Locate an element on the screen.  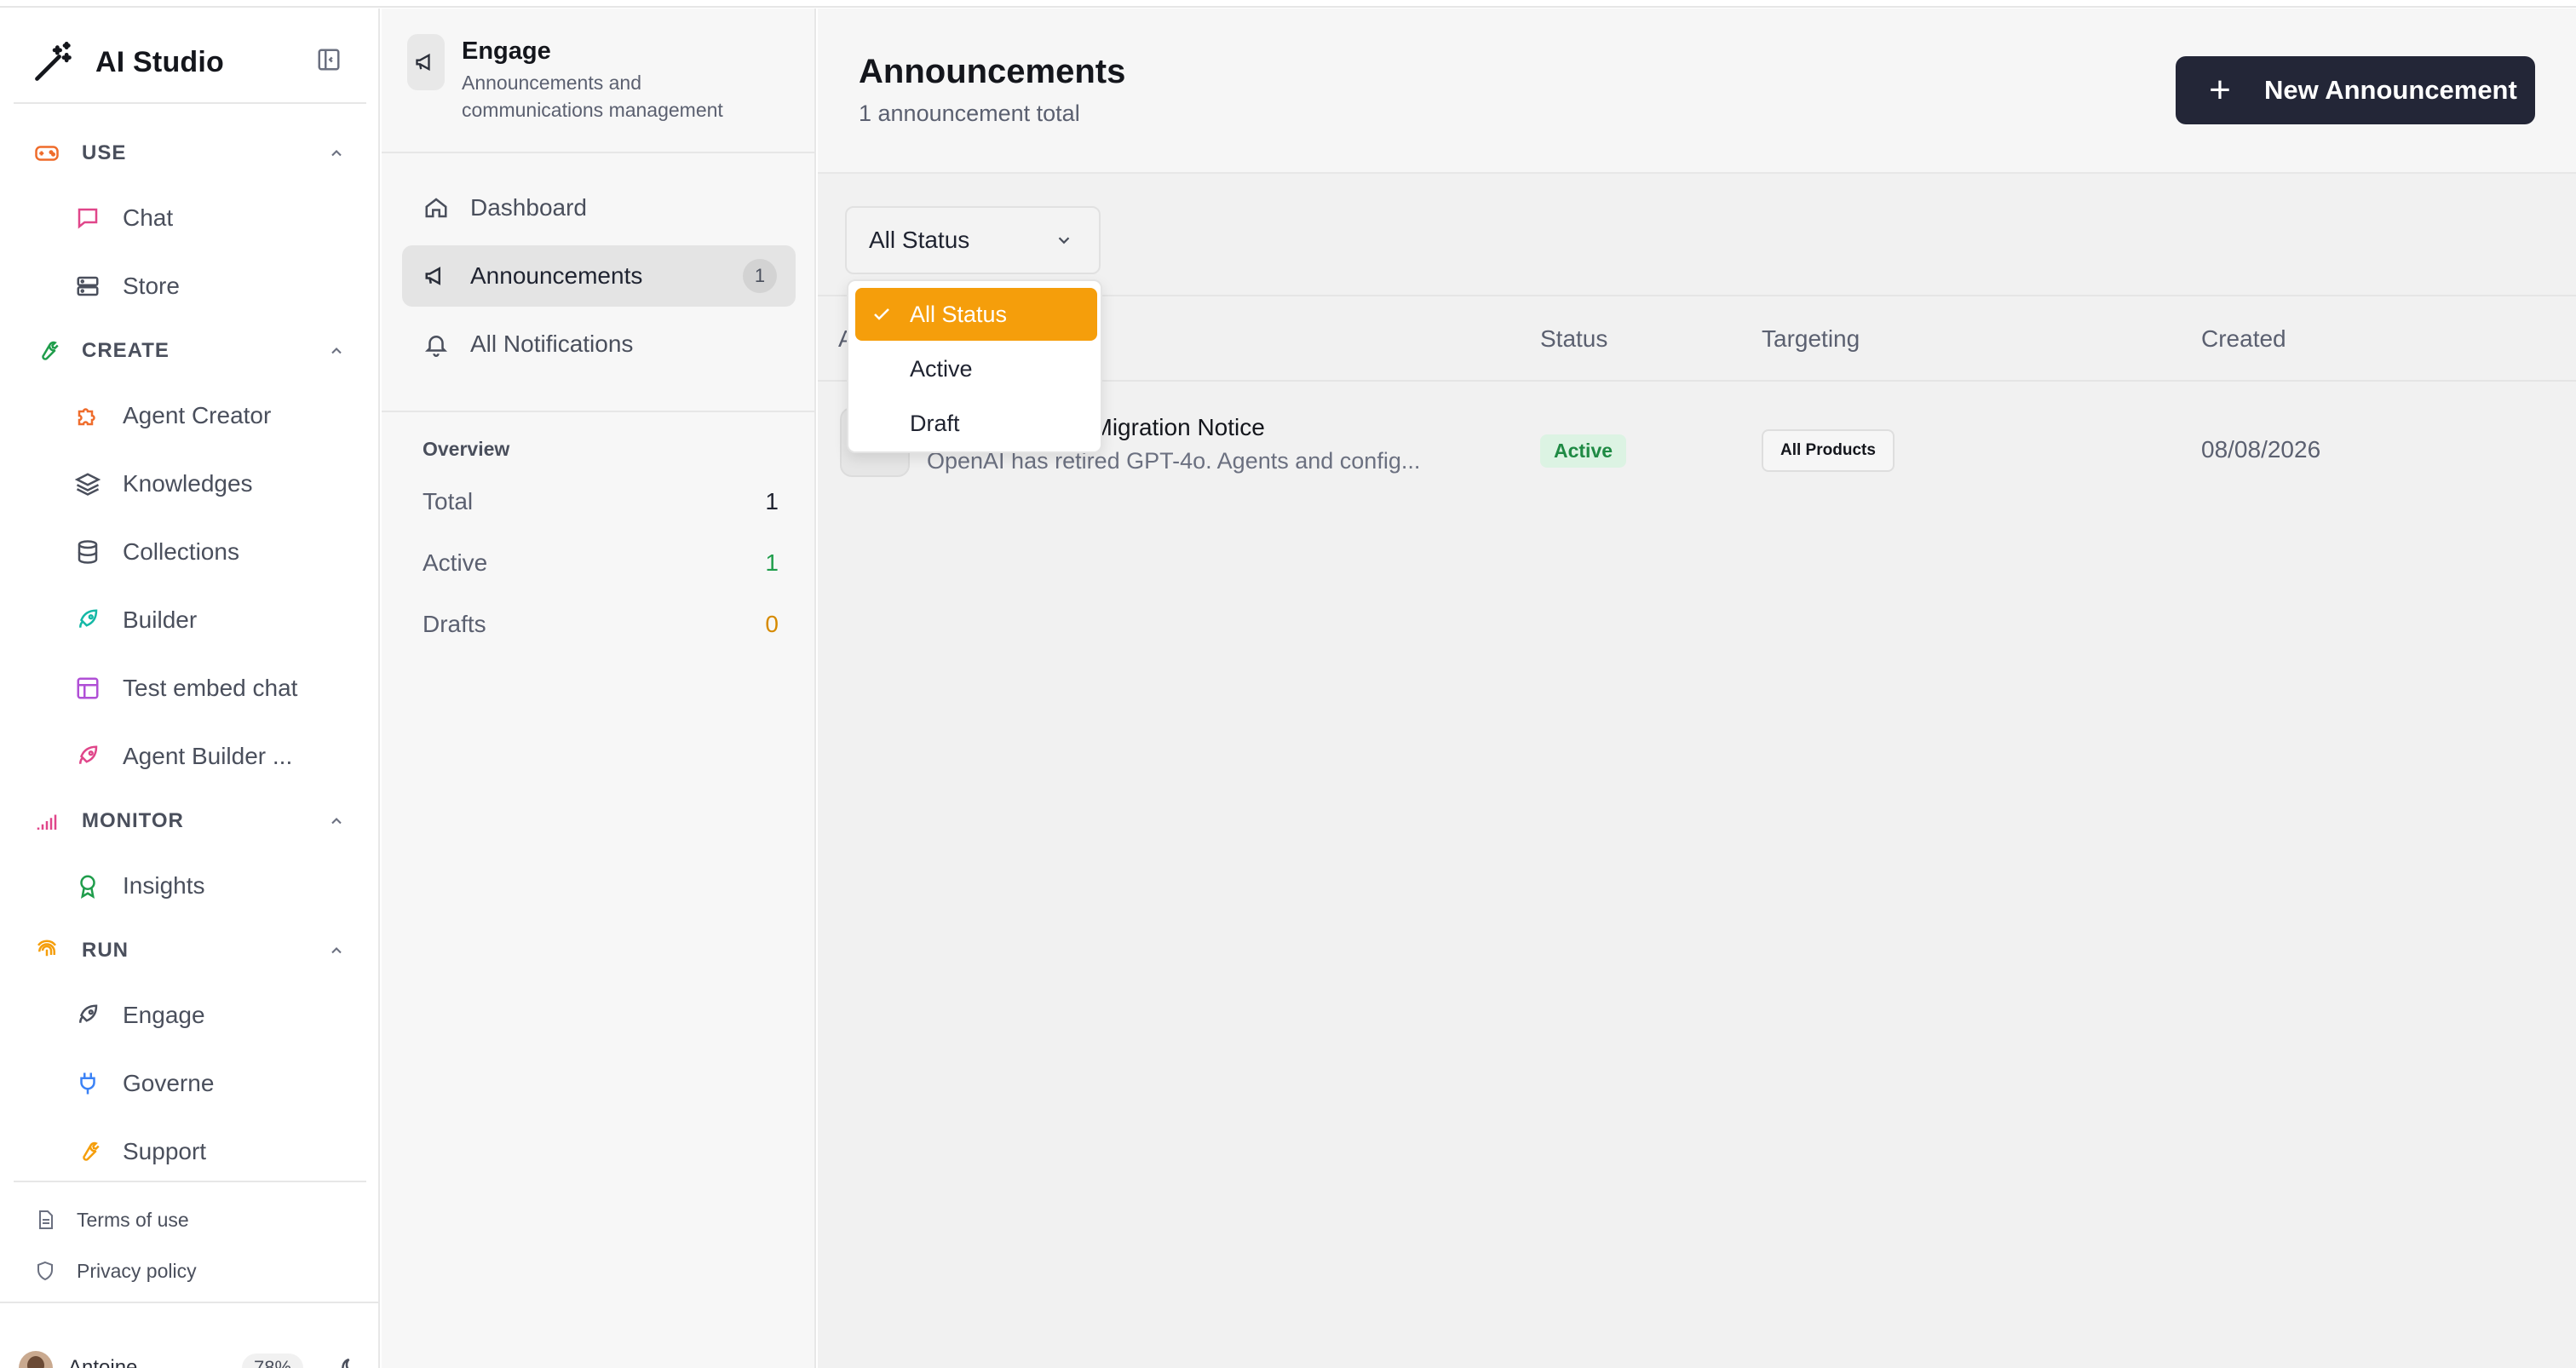
plus-icon: + is located at coordinates (2220, 90).